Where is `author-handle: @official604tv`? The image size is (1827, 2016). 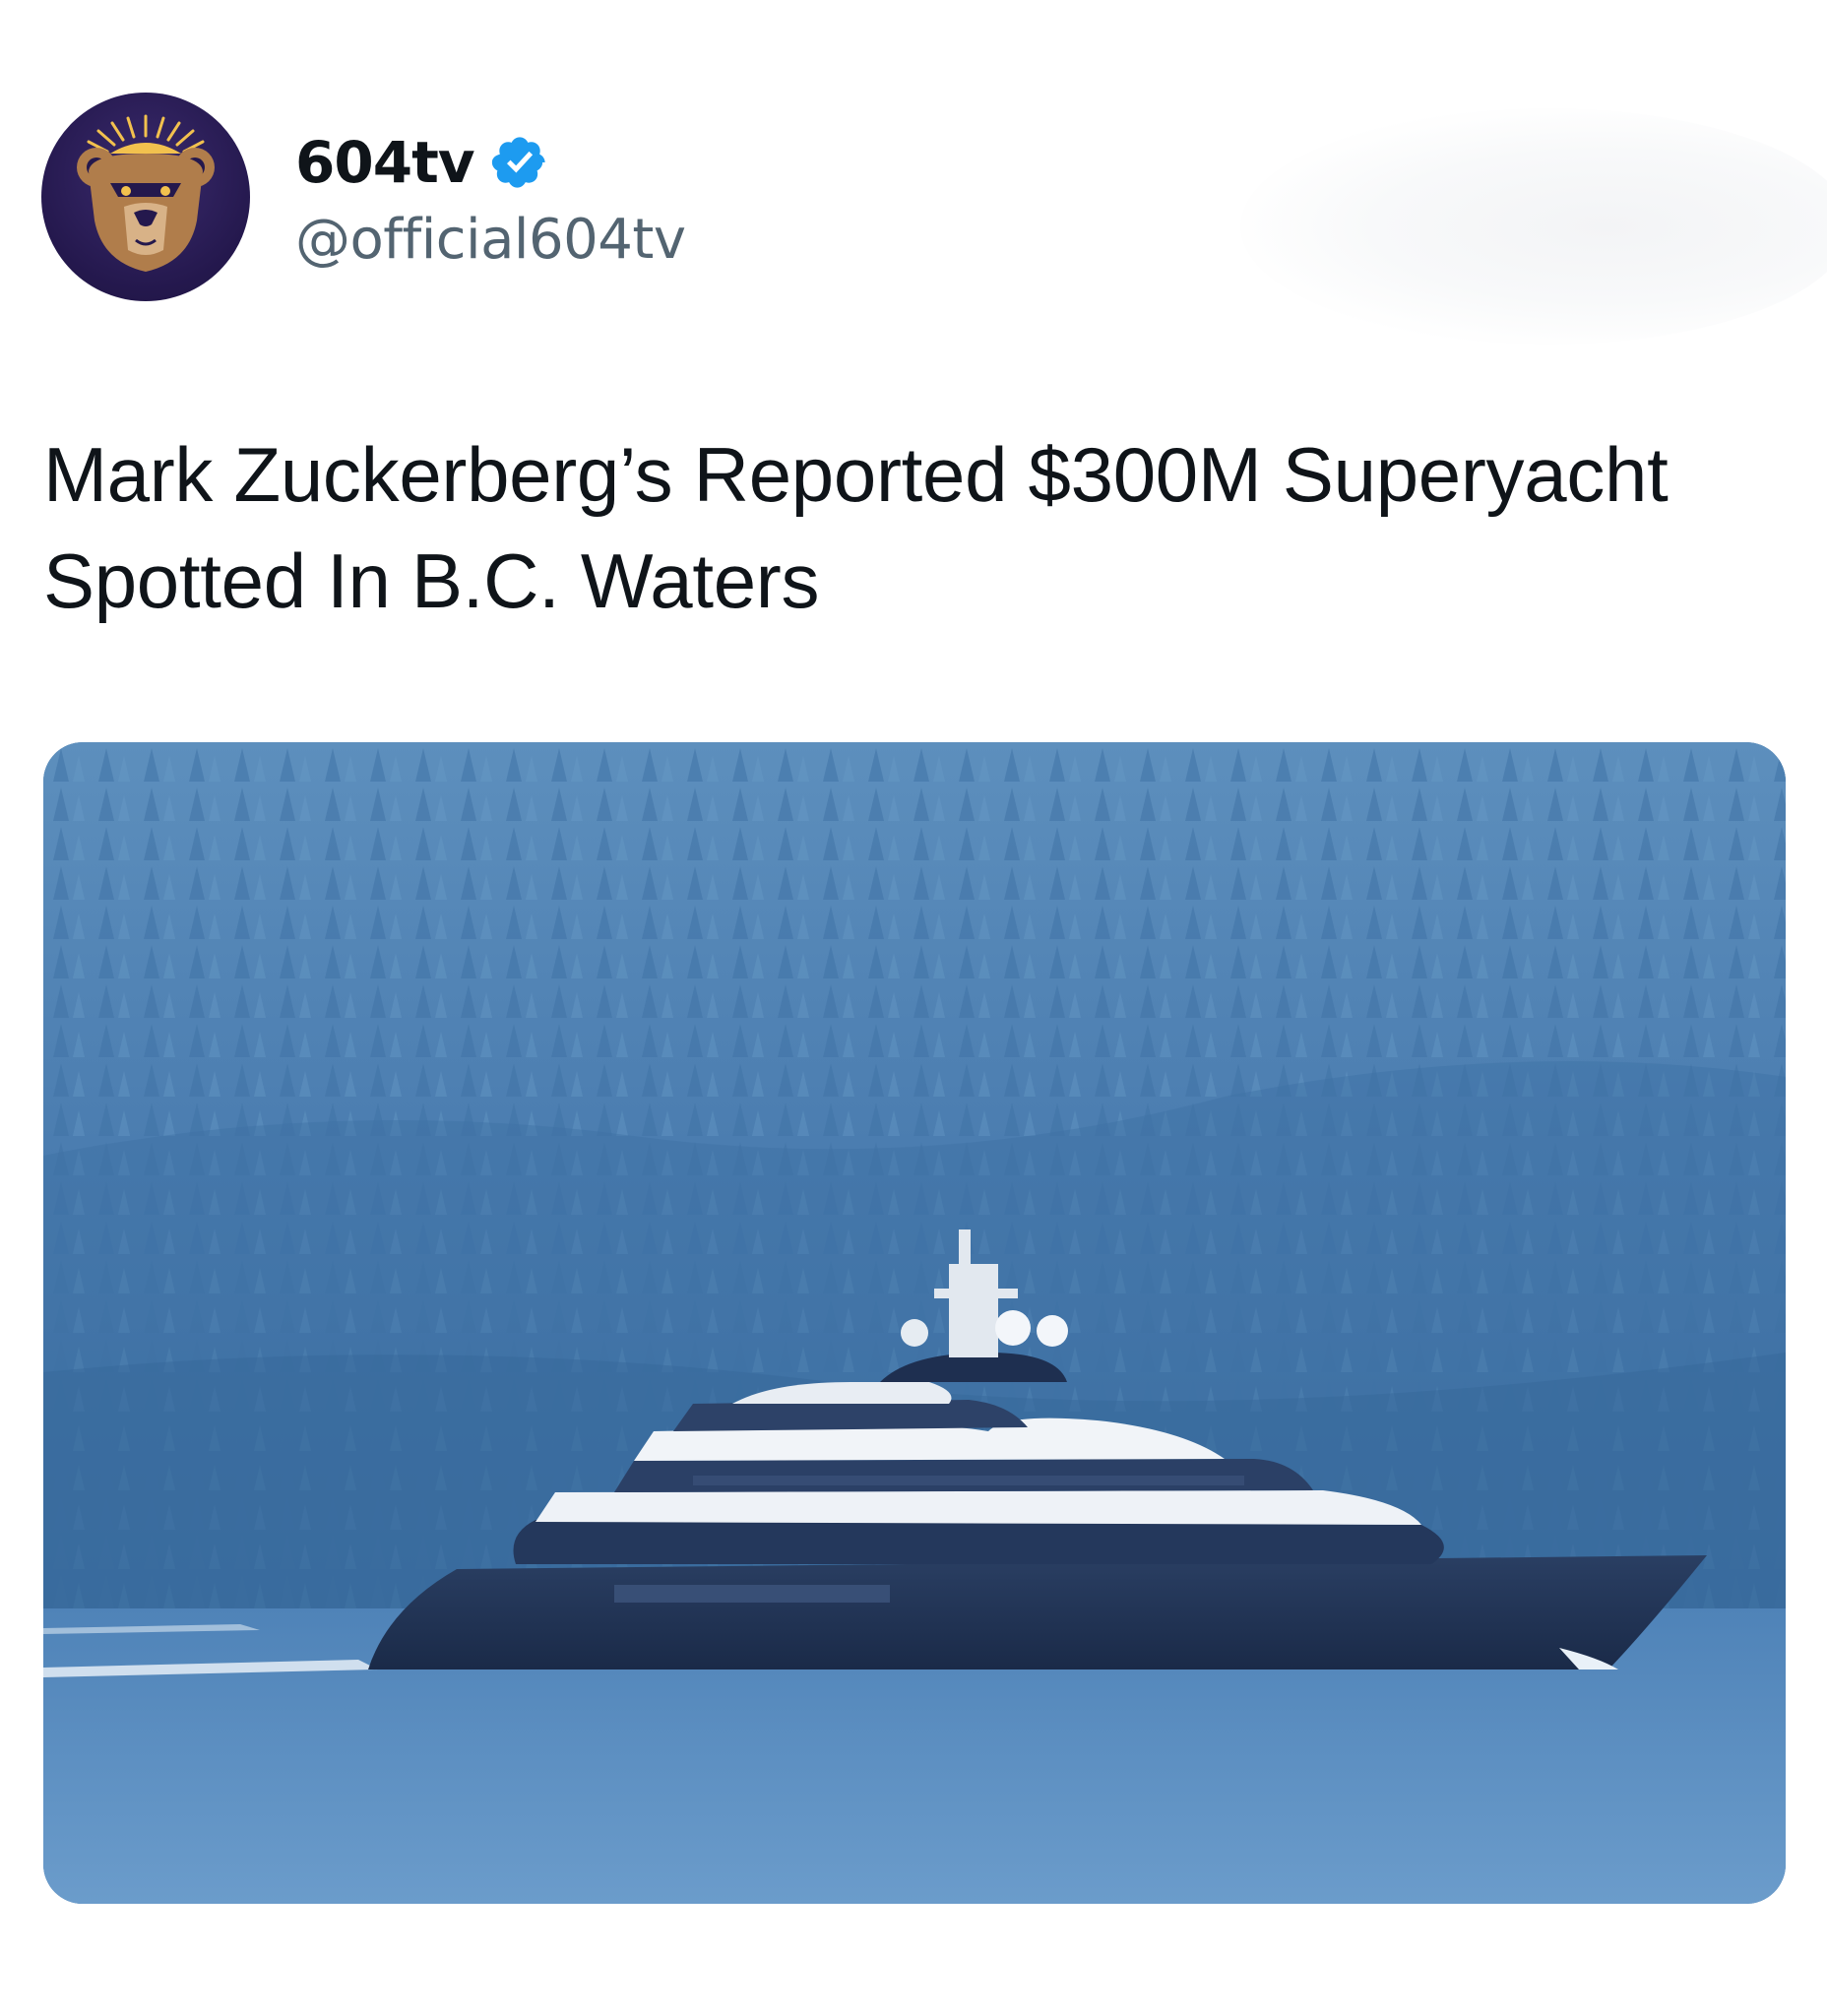 author-handle: @official604tv is located at coordinates (490, 240).